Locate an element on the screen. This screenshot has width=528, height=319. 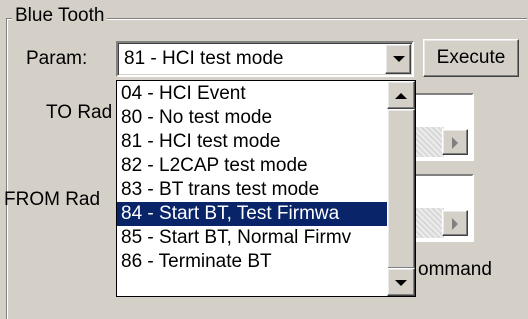
param-label: Param: is located at coordinates (57, 58).